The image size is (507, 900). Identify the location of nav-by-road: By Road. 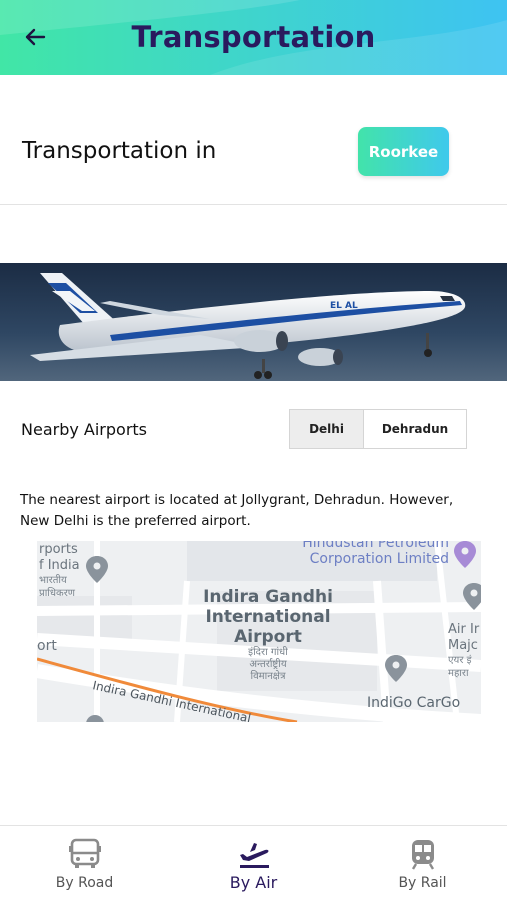
(84, 863).